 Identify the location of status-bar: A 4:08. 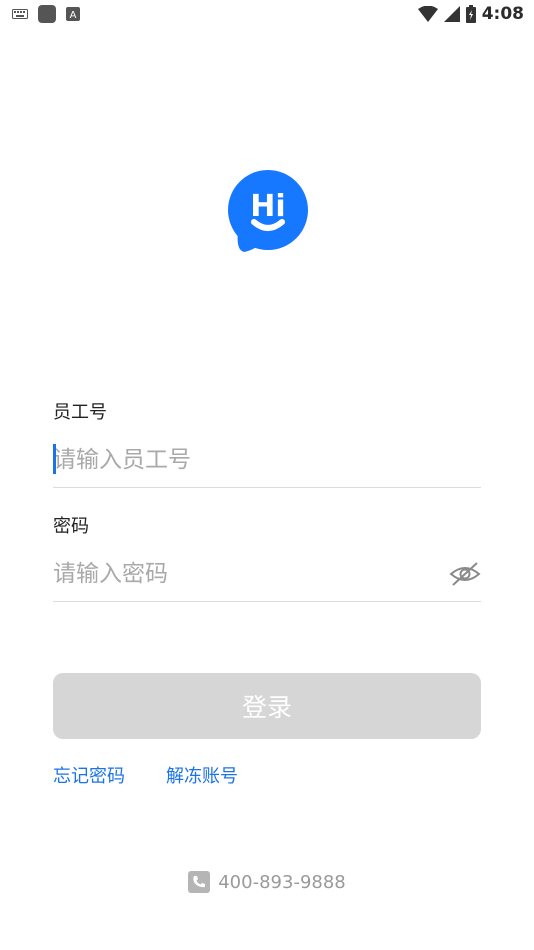
(267, 14).